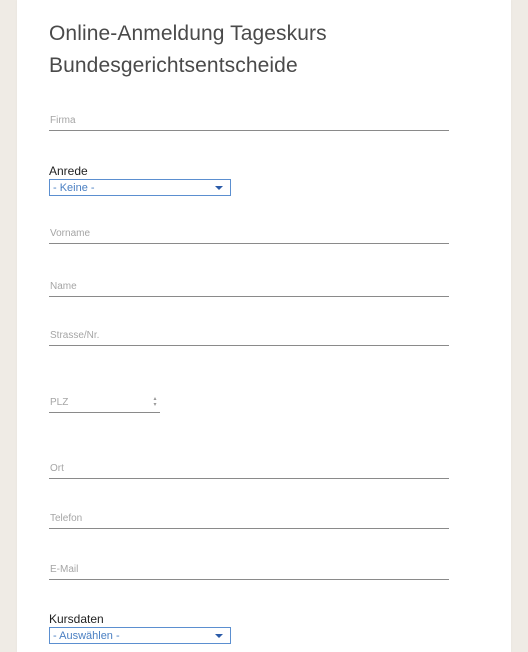  Describe the element at coordinates (86, 636) in the screenshot. I see `kursdaten-selected-value: - Auswählen -` at that location.